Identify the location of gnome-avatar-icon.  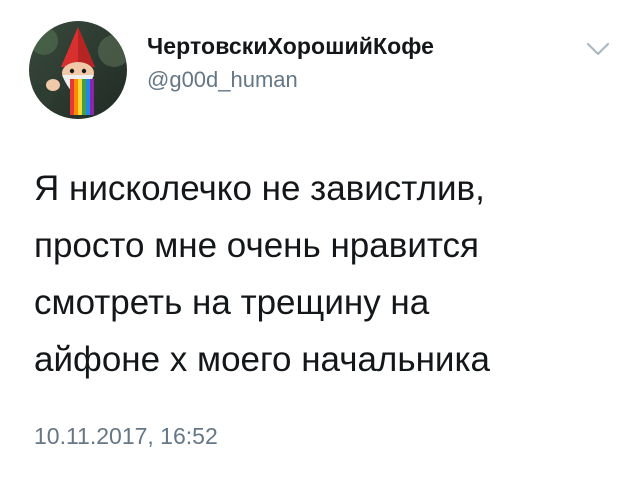
(78, 70).